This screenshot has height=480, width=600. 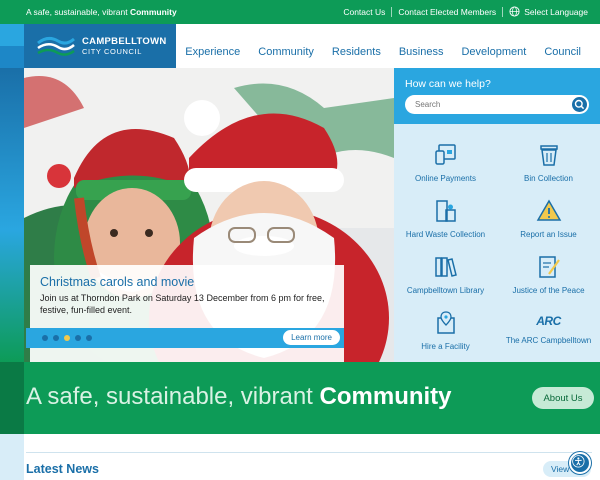 I want to click on tile-label: Report an Issue, so click(x=548, y=234).